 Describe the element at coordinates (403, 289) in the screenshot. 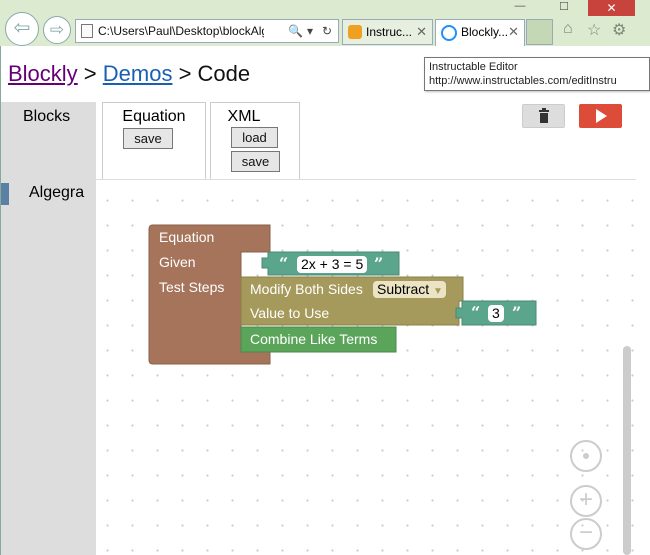

I see `operation-value: Subtract` at that location.